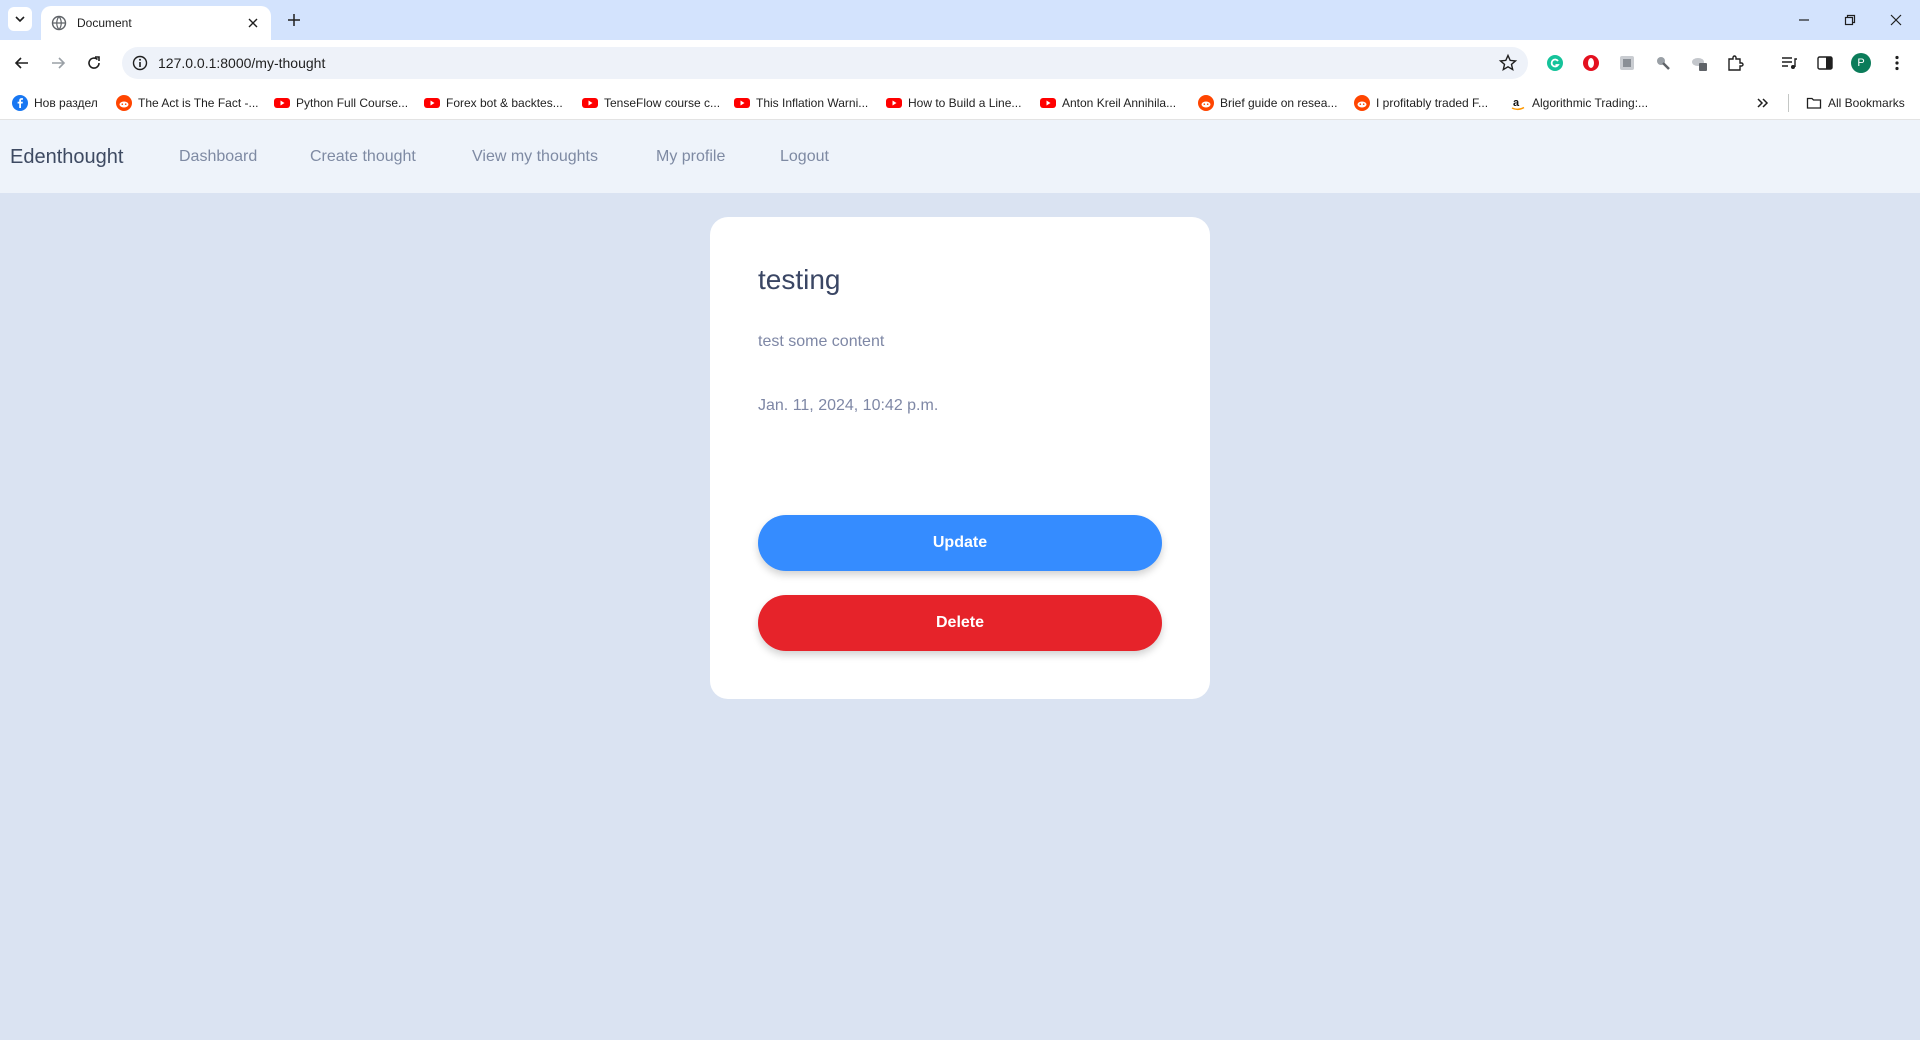  What do you see at coordinates (218, 157) in the screenshot?
I see `nav-dashboard: Dashboard` at bounding box center [218, 157].